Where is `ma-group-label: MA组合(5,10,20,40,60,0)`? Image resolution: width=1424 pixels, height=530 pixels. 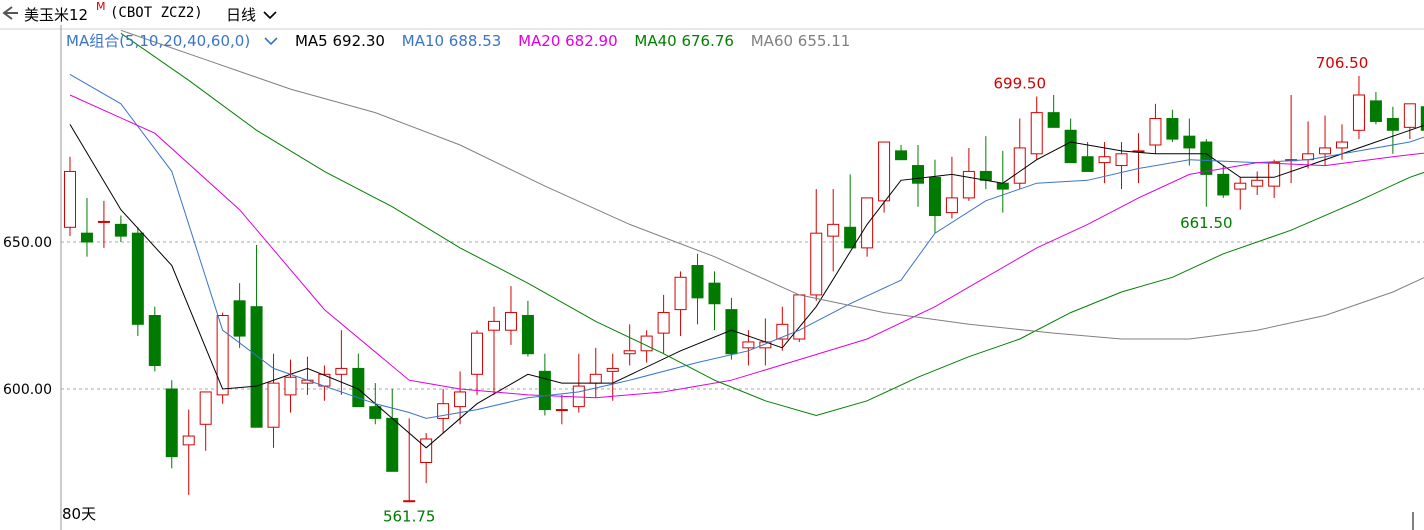 ma-group-label: MA组合(5,10,20,40,60,0) is located at coordinates (158, 41).